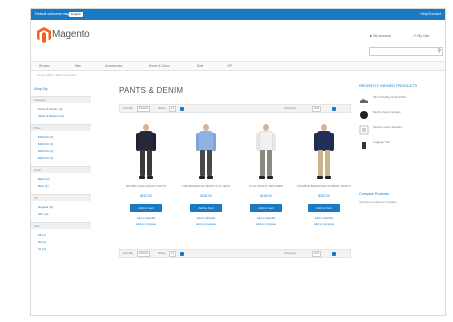 Image resolution: width=453 pixels, height=322 pixels. Describe the element at coordinates (364, 130) in the screenshot. I see `shirt-icon` at that location.